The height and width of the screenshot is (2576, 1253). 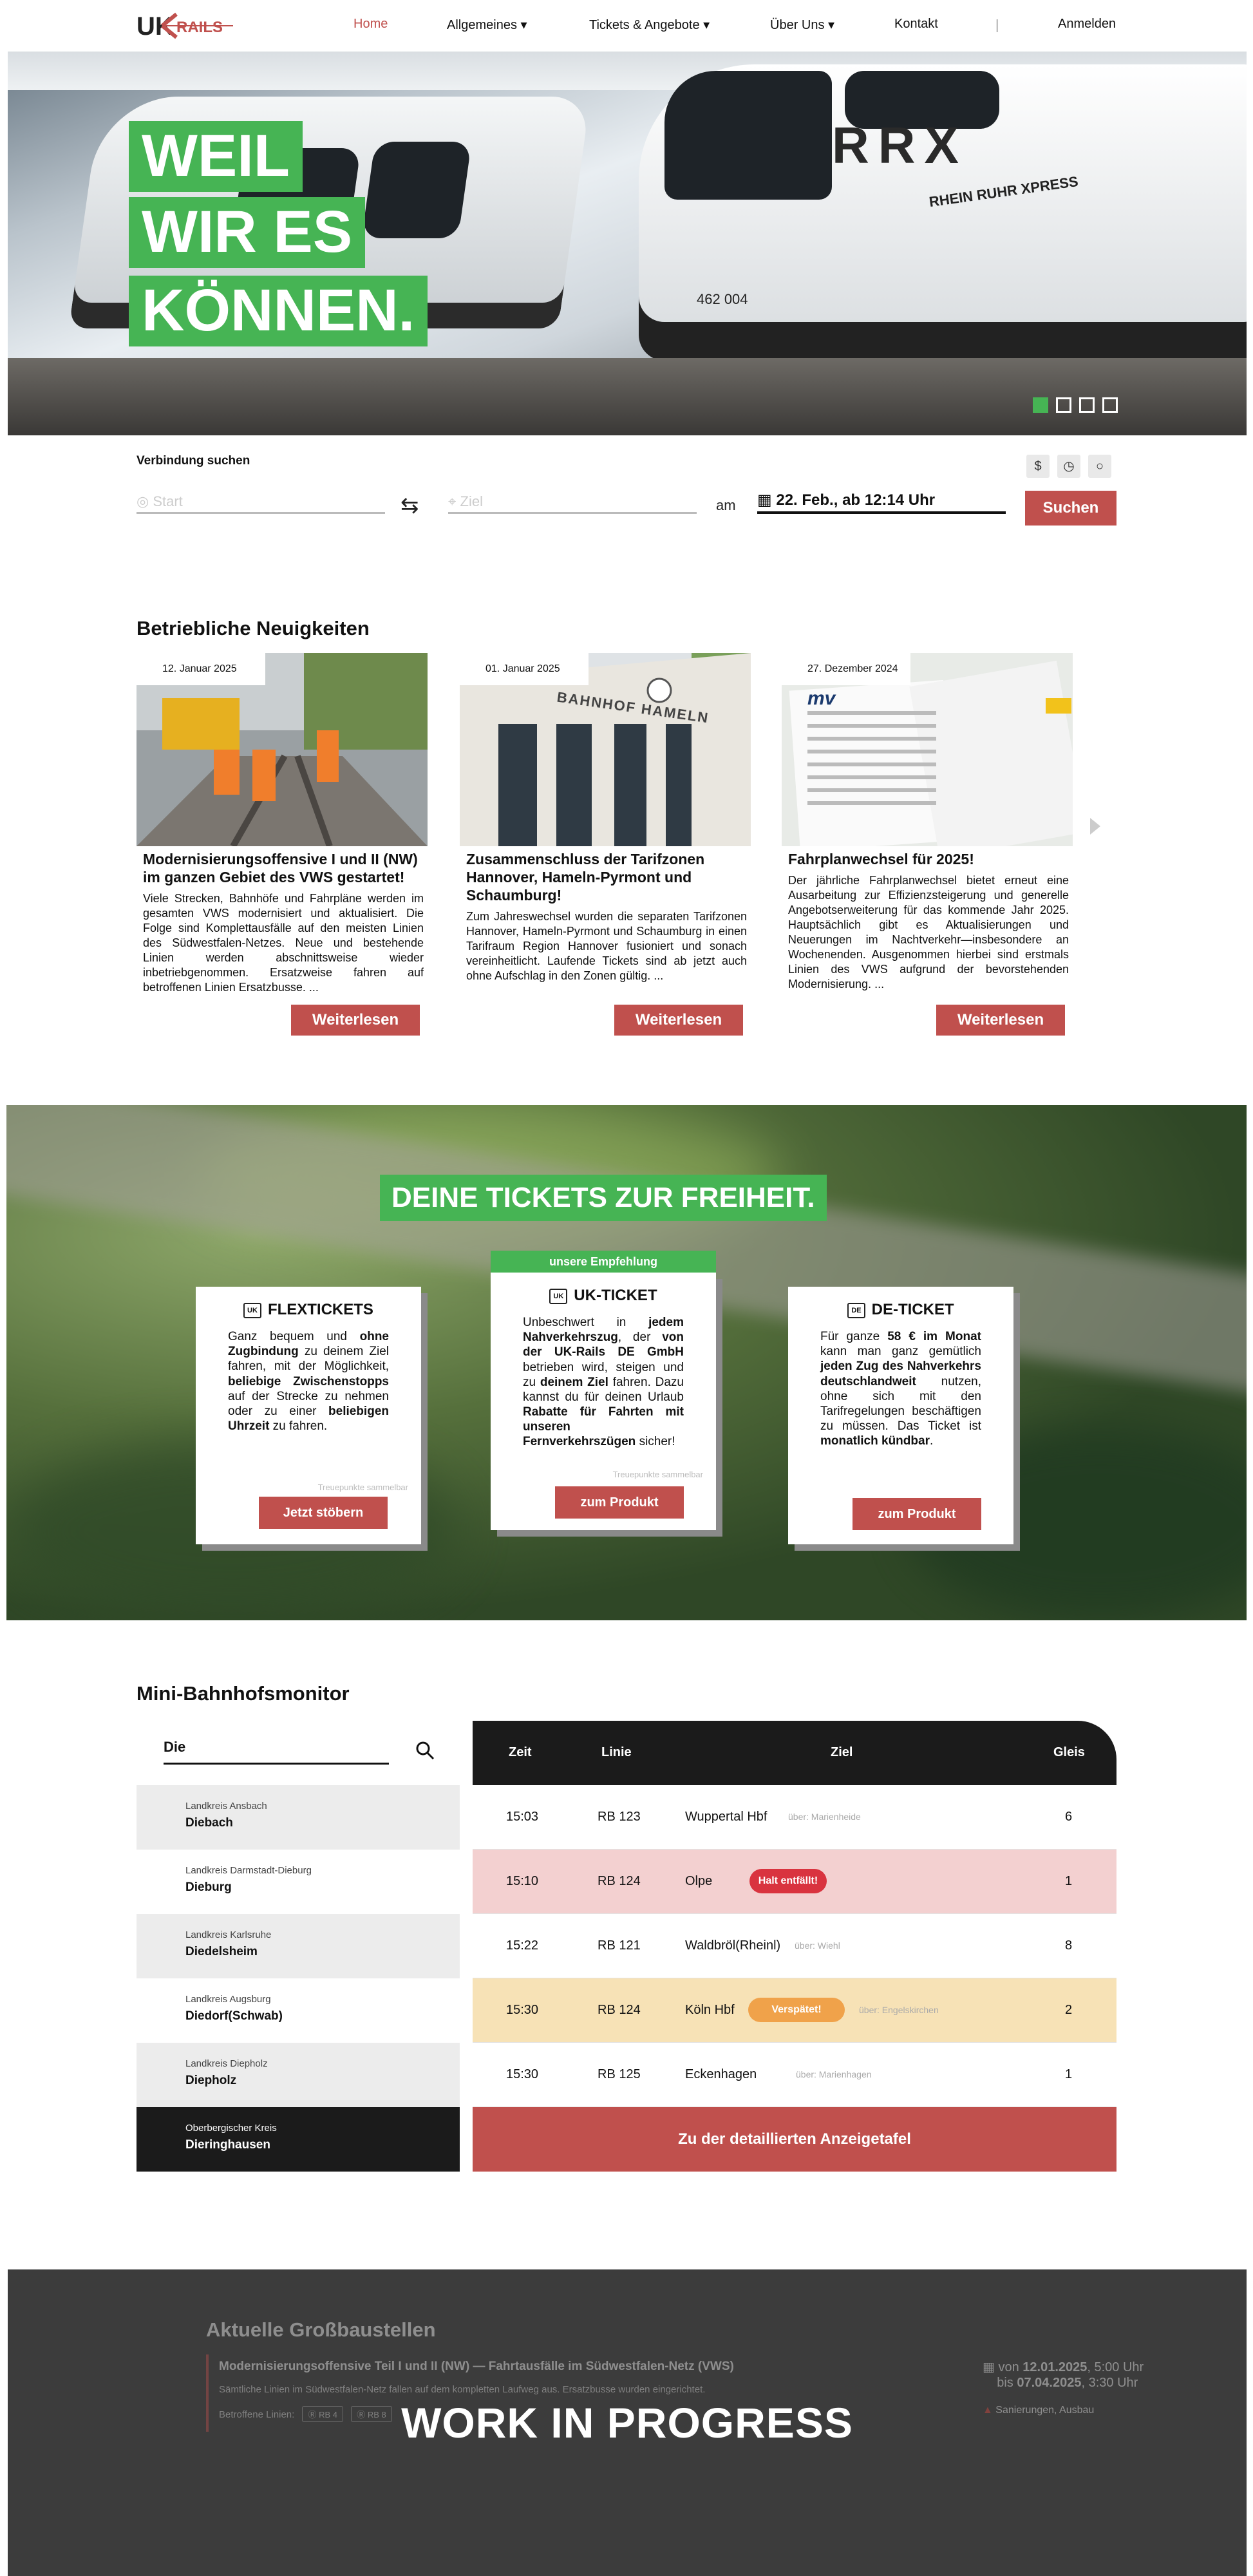 I want to click on station-list-item: Landkreis Ansbach Diebach, so click(x=298, y=1818).